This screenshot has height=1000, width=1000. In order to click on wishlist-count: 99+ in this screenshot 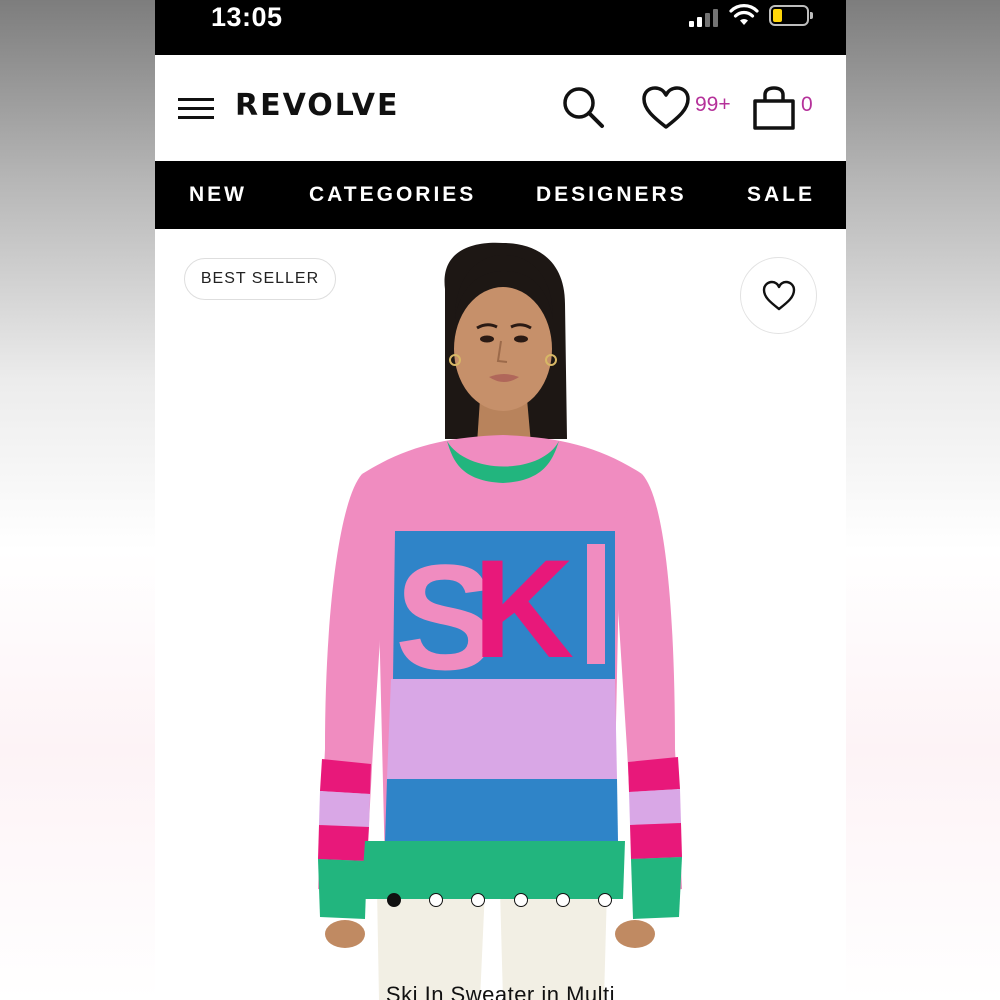, I will do `click(713, 104)`.